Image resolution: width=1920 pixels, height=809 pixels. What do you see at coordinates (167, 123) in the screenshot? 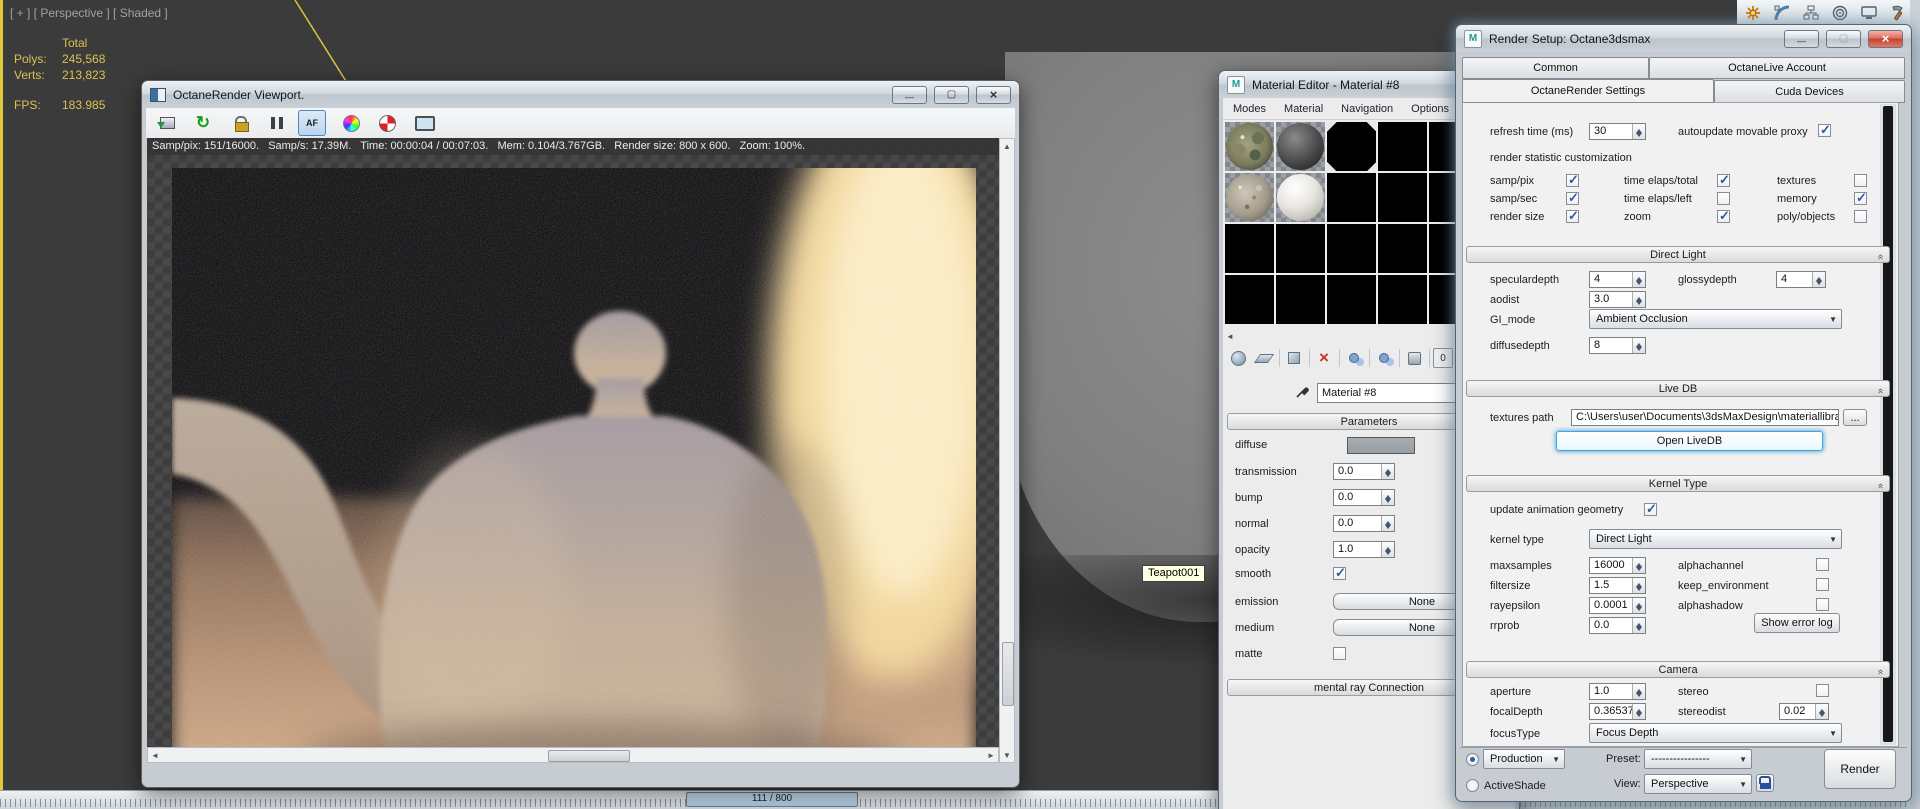
I see `save-image-icon` at bounding box center [167, 123].